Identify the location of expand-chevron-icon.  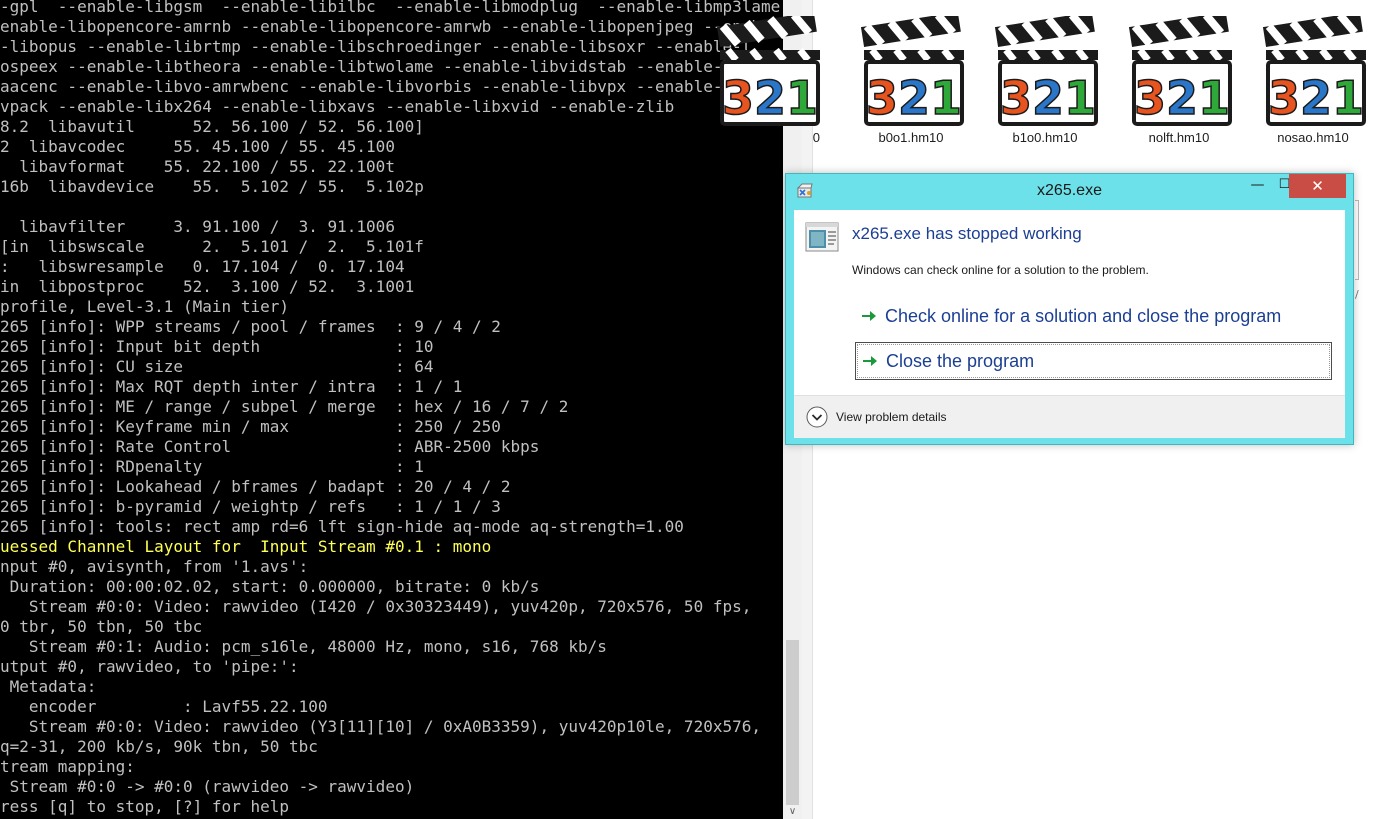
(817, 417).